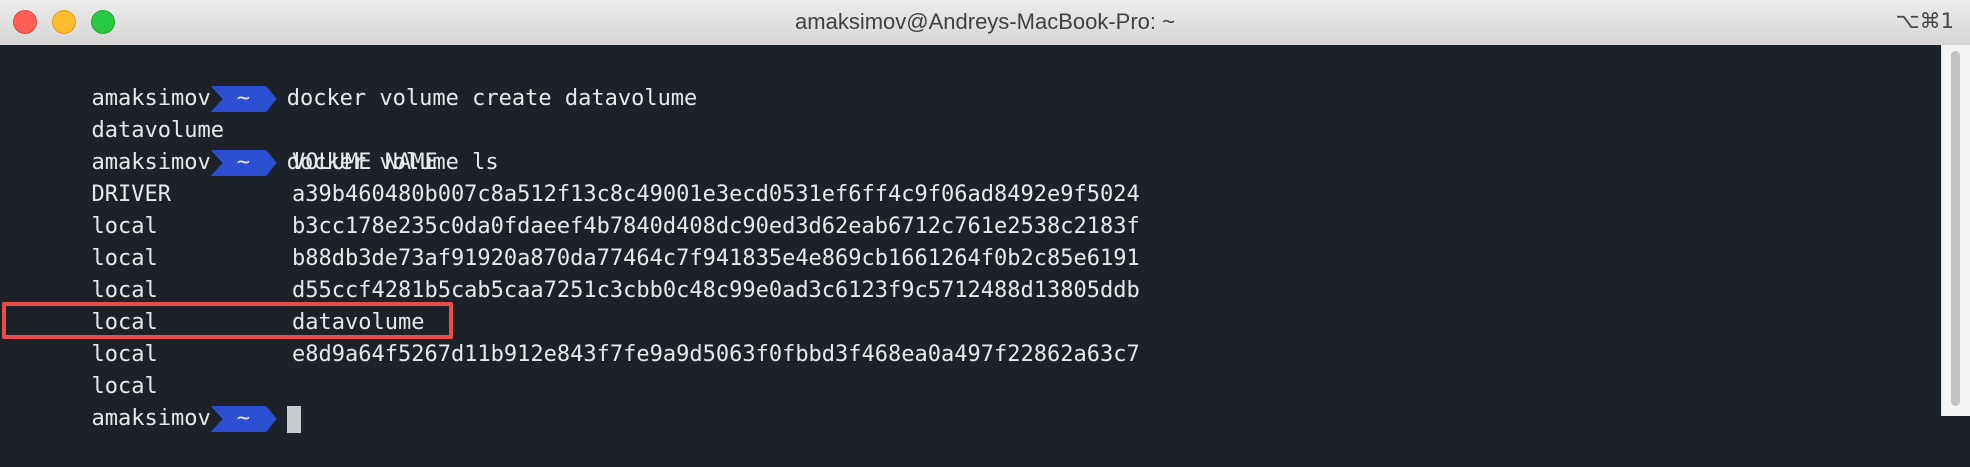  I want to click on text-cursor, so click(293, 419).